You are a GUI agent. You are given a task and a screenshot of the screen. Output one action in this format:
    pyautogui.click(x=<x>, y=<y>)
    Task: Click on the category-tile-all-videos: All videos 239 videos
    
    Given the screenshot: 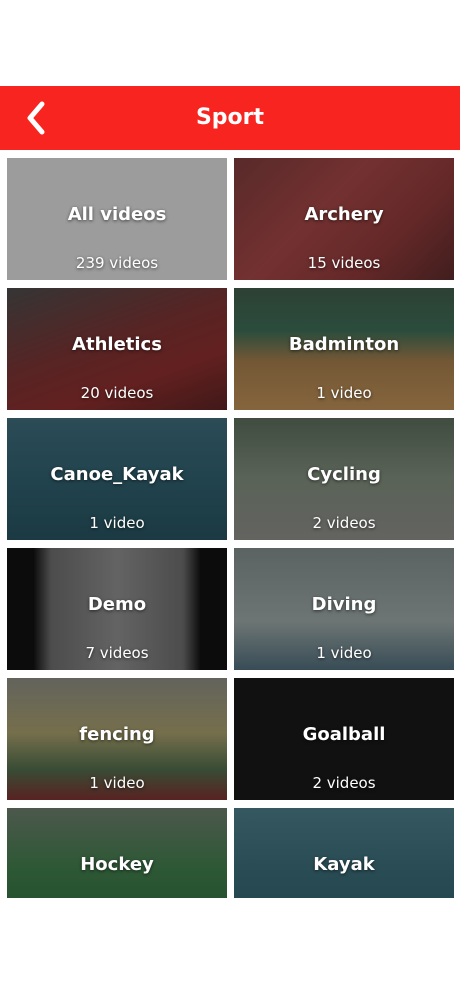 What is the action you would take?
    pyautogui.click(x=117, y=219)
    